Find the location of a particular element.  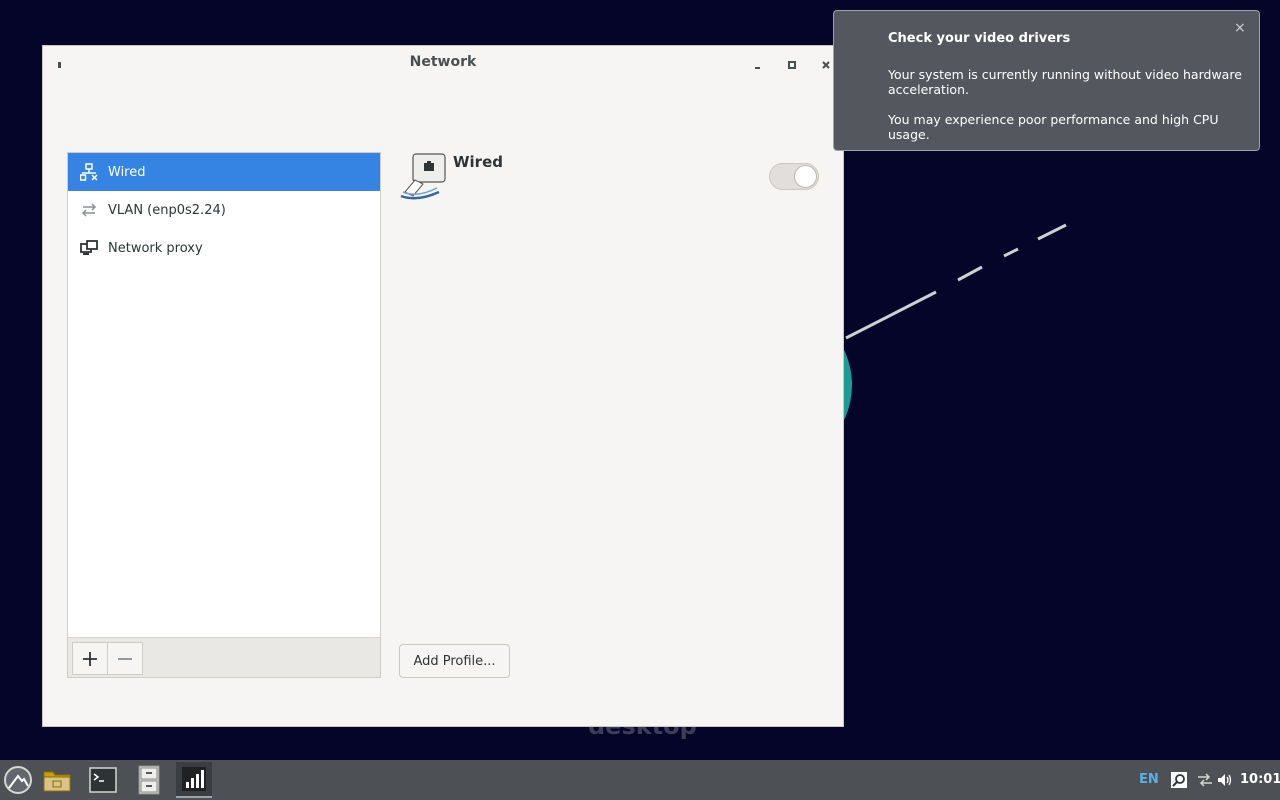

list-toolbar is located at coordinates (224, 657).